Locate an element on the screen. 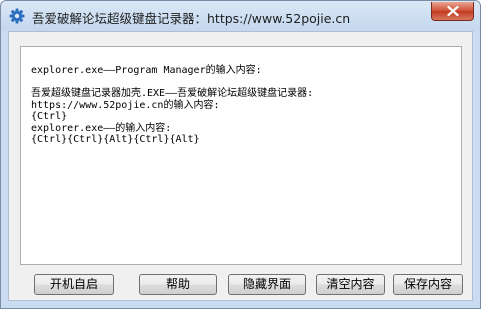 The image size is (481, 309). gear-icon is located at coordinates (17, 16).